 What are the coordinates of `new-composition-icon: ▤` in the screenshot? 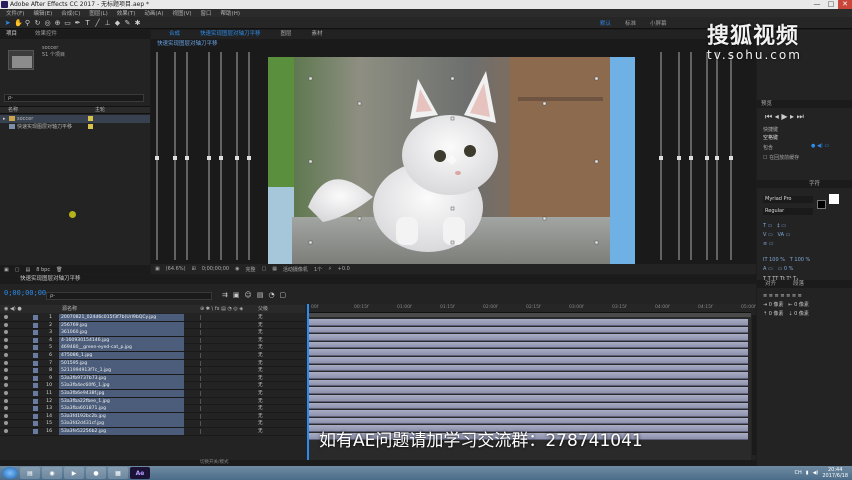 It's located at (27, 270).